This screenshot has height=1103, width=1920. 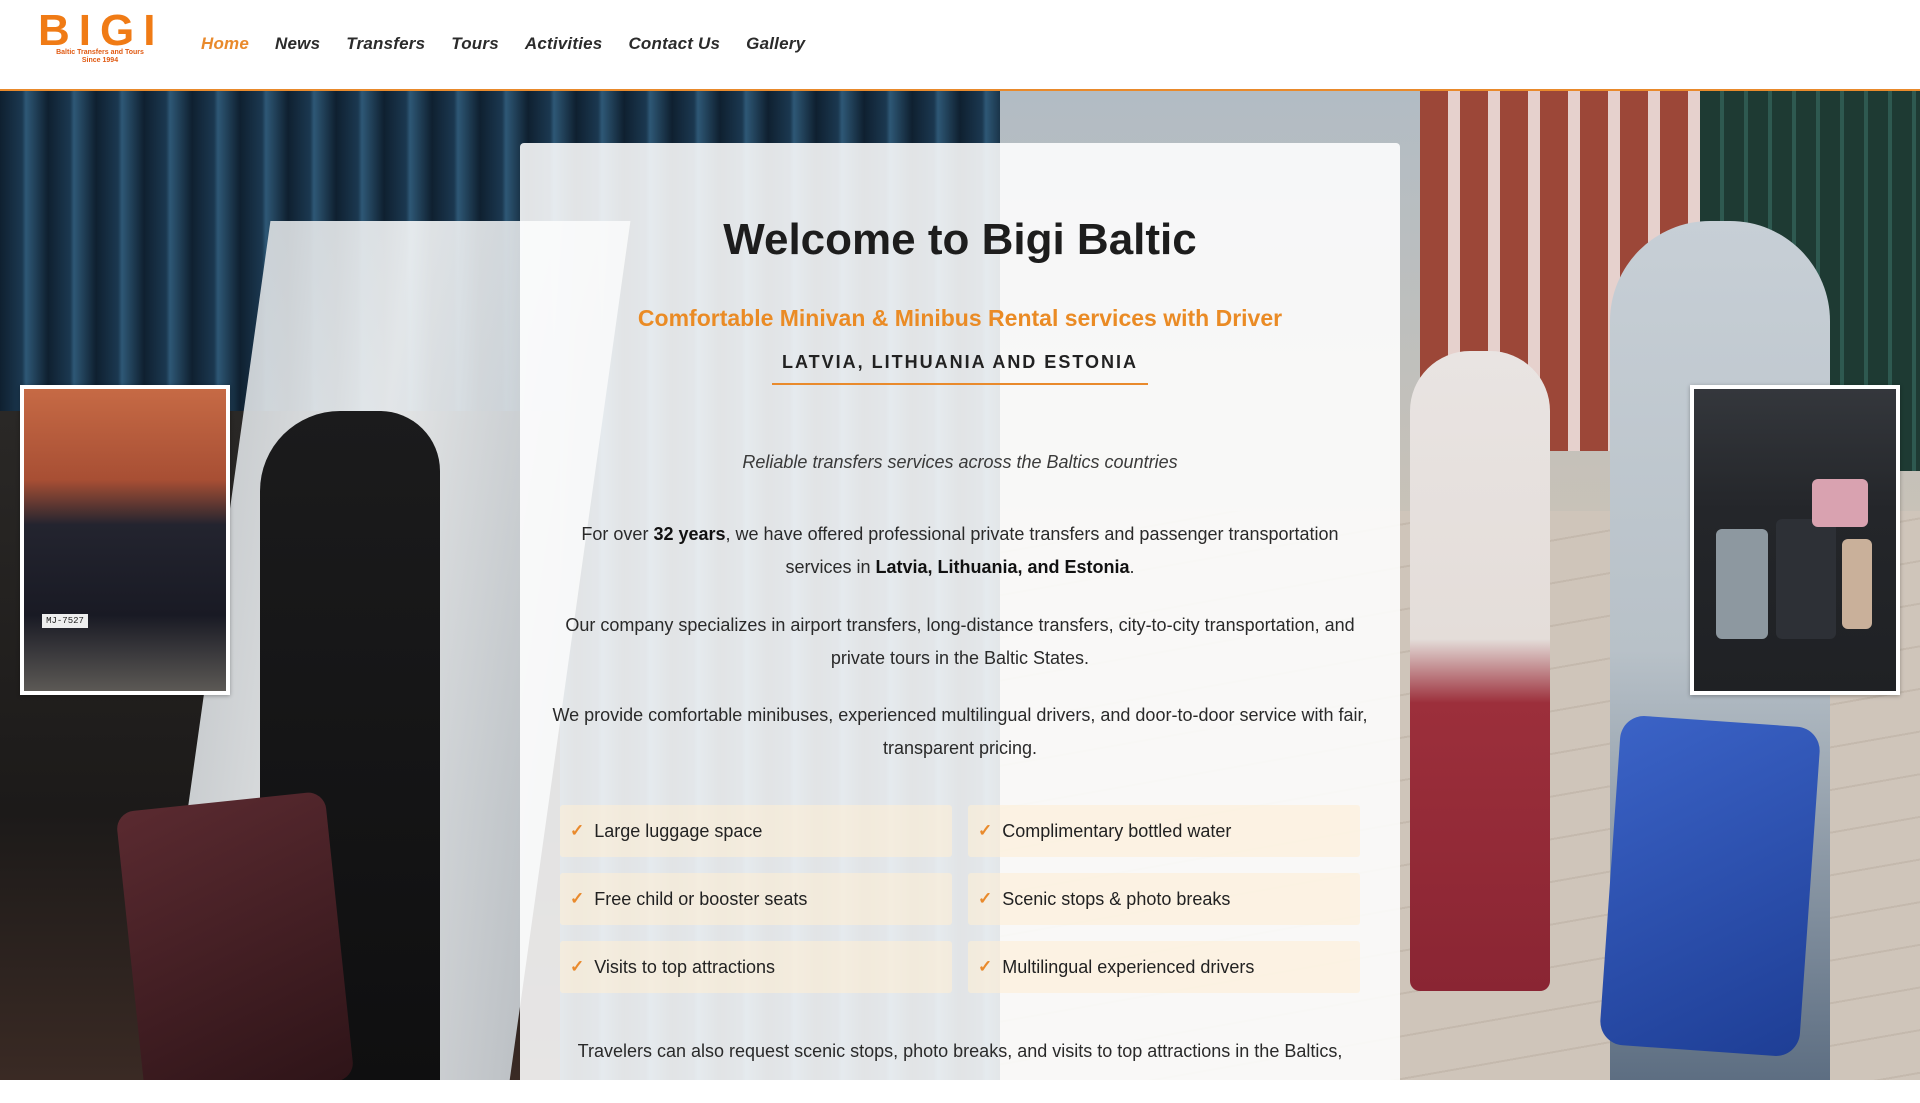 What do you see at coordinates (1128, 966) in the screenshot?
I see `feature-label: Multilingual experienced drivers` at bounding box center [1128, 966].